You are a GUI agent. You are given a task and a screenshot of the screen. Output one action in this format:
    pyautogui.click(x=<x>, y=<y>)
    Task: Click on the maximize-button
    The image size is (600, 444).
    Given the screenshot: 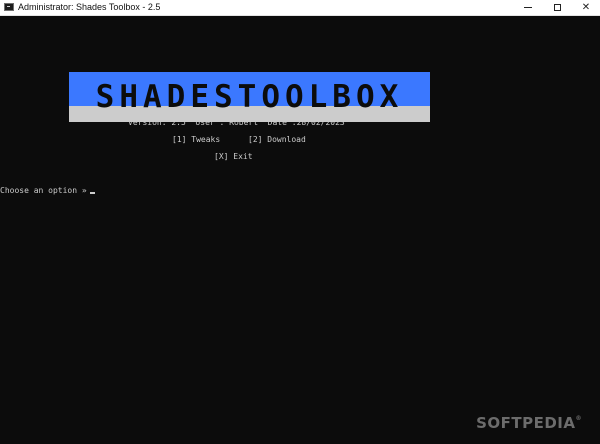 What is the action you would take?
    pyautogui.click(x=557, y=7)
    